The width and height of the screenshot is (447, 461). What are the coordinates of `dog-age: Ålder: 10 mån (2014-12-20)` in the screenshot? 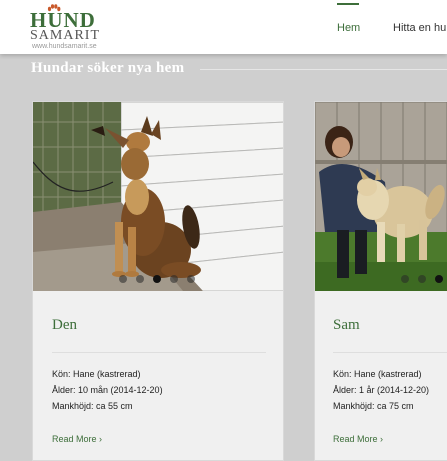 It's located at (107, 390).